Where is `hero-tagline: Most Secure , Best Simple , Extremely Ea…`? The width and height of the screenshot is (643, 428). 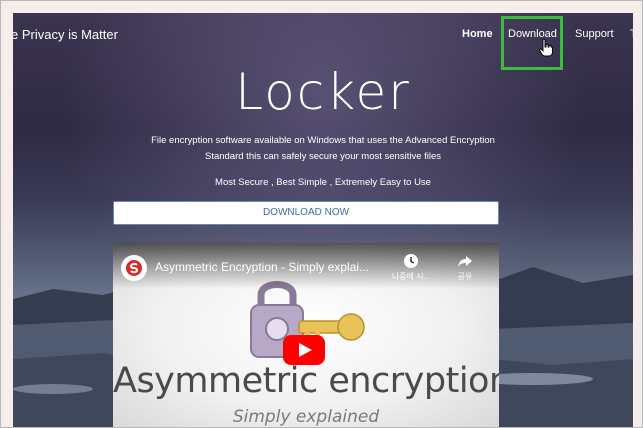 hero-tagline: Most Secure , Best Simple , Extremely Ea… is located at coordinates (323, 182).